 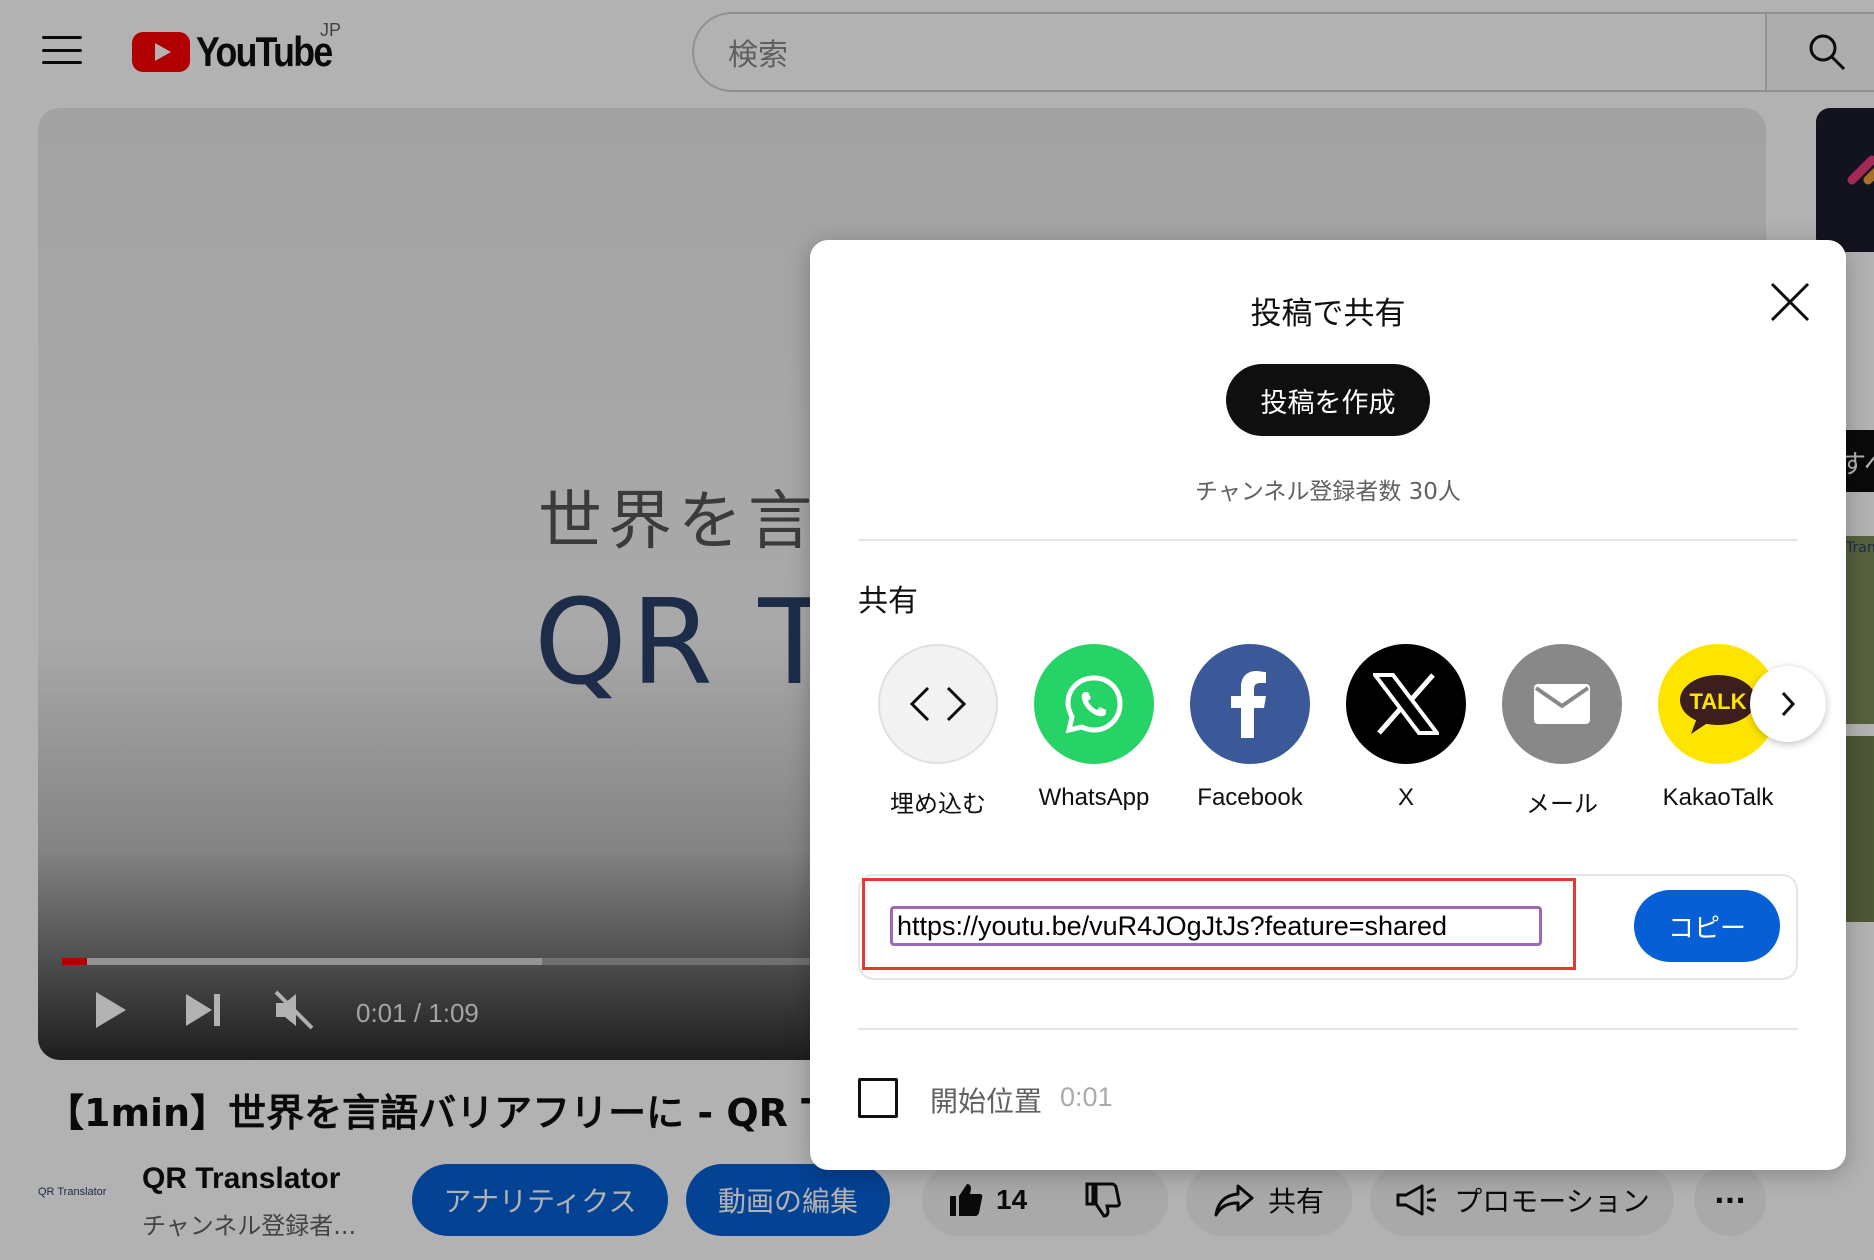 I want to click on whatsapp-icon, so click(x=1094, y=704).